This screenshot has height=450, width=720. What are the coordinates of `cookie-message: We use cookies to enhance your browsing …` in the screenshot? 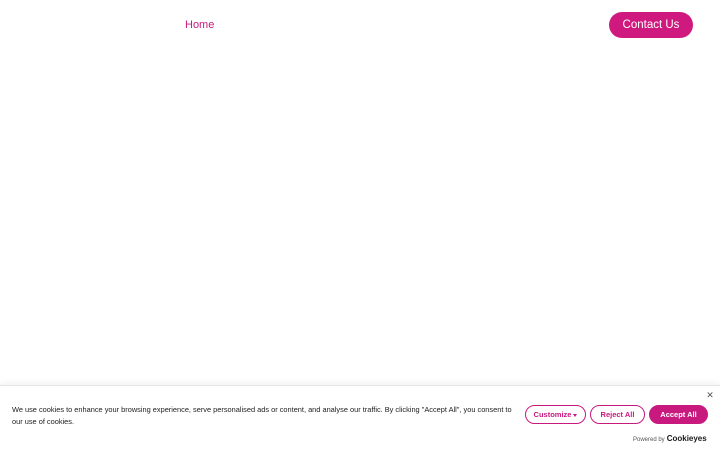 It's located at (262, 415).